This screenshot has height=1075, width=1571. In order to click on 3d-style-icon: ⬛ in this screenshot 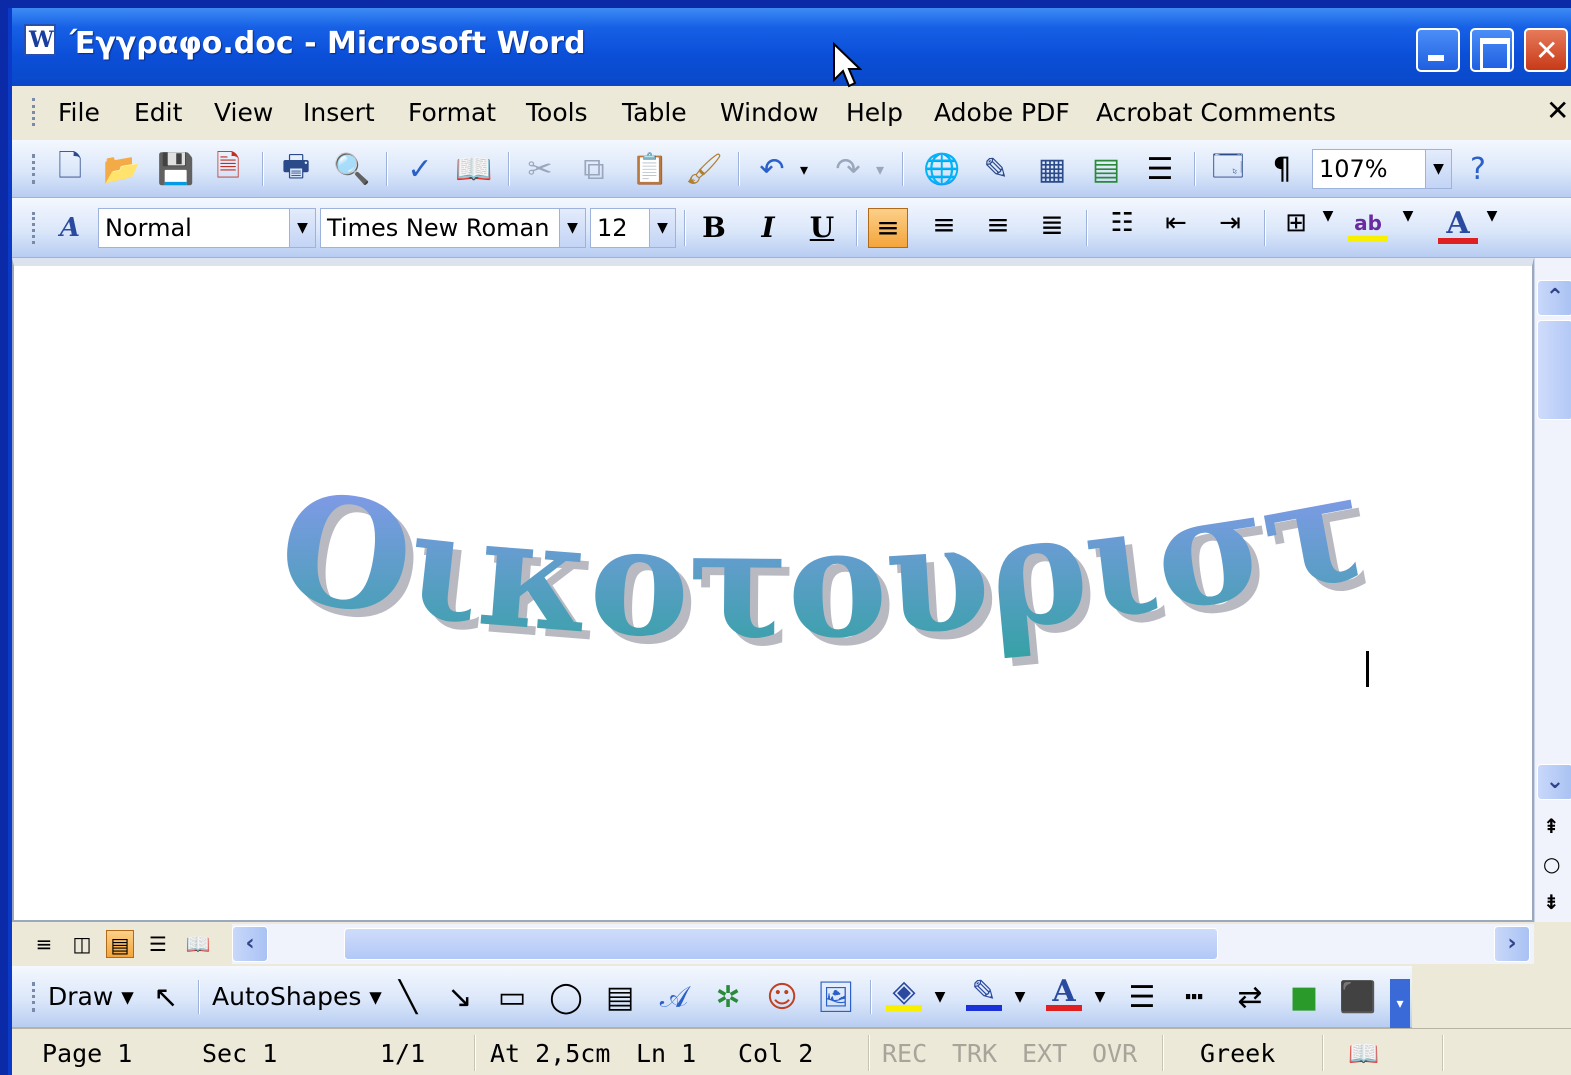, I will do `click(1357, 997)`.